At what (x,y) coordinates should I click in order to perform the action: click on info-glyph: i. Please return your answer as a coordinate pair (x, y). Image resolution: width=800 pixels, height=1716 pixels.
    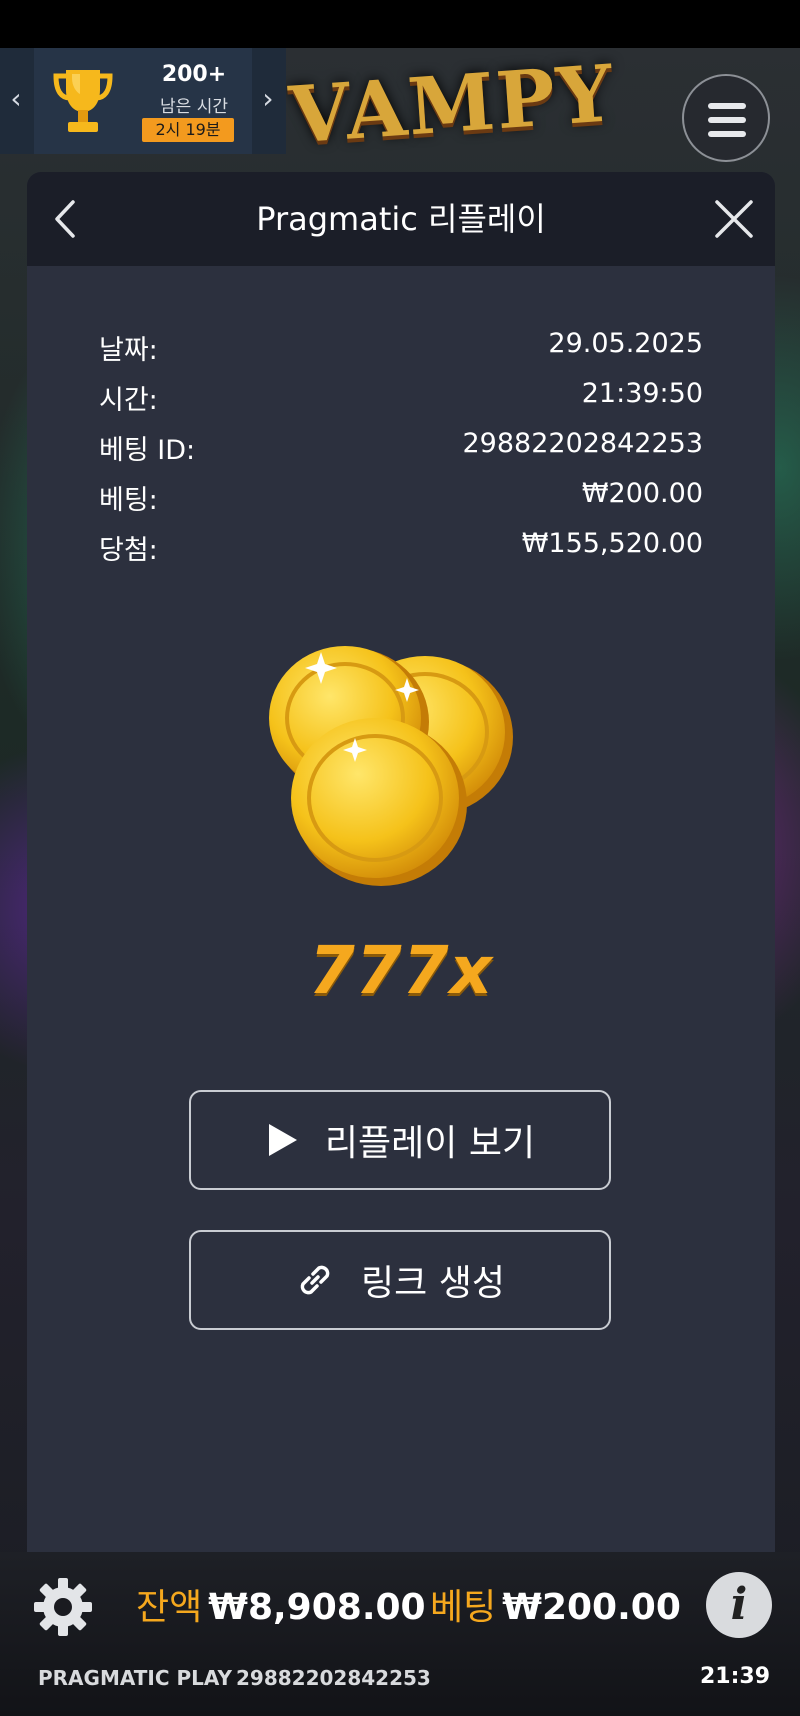
    Looking at the image, I should click on (739, 1604).